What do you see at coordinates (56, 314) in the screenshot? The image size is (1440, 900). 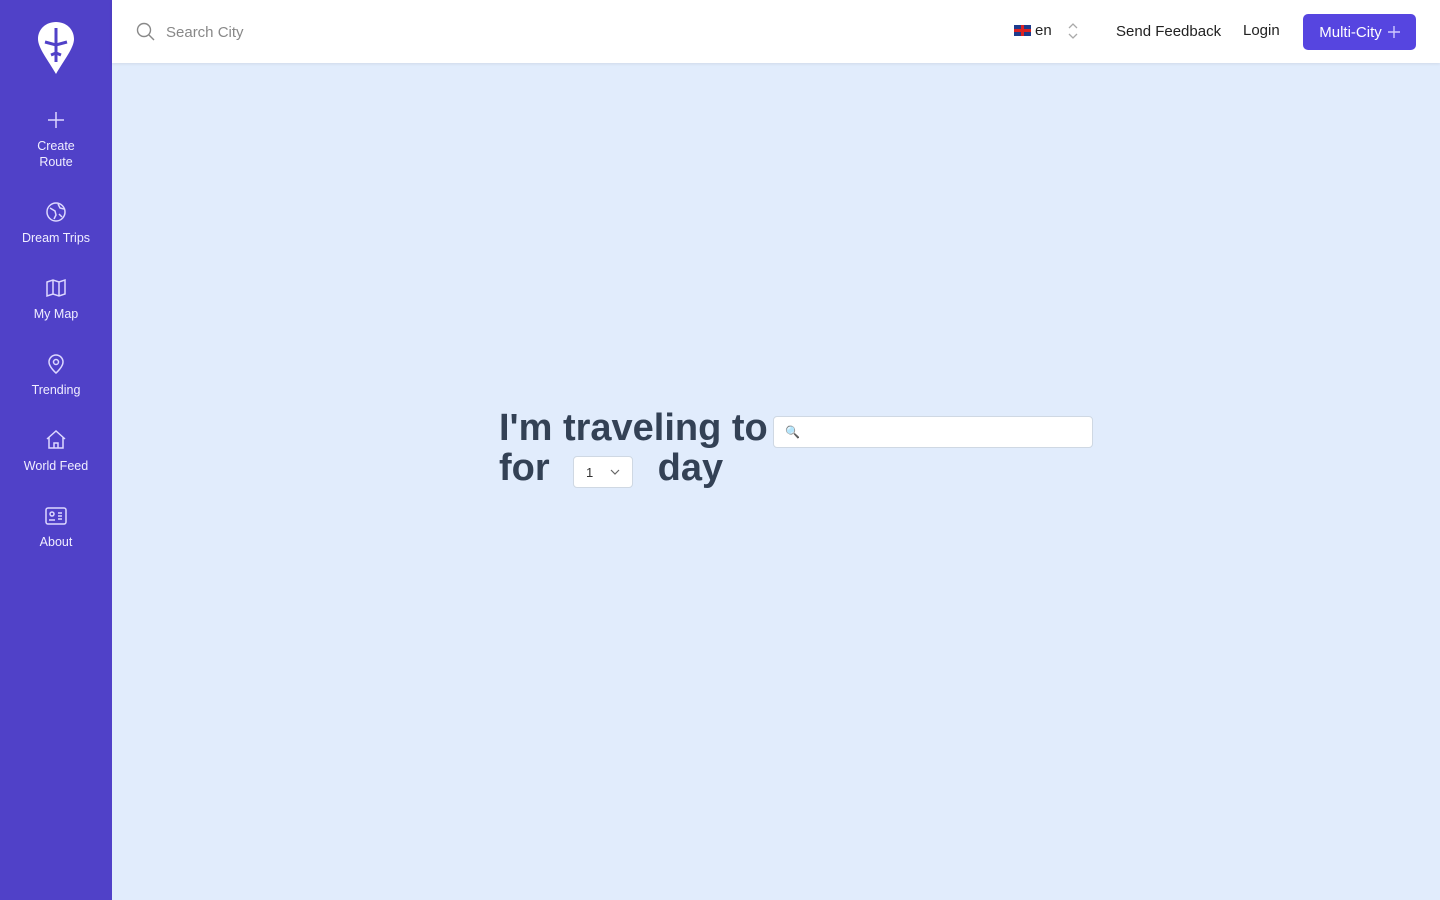 I see `sidebar-item-label: My Map` at bounding box center [56, 314].